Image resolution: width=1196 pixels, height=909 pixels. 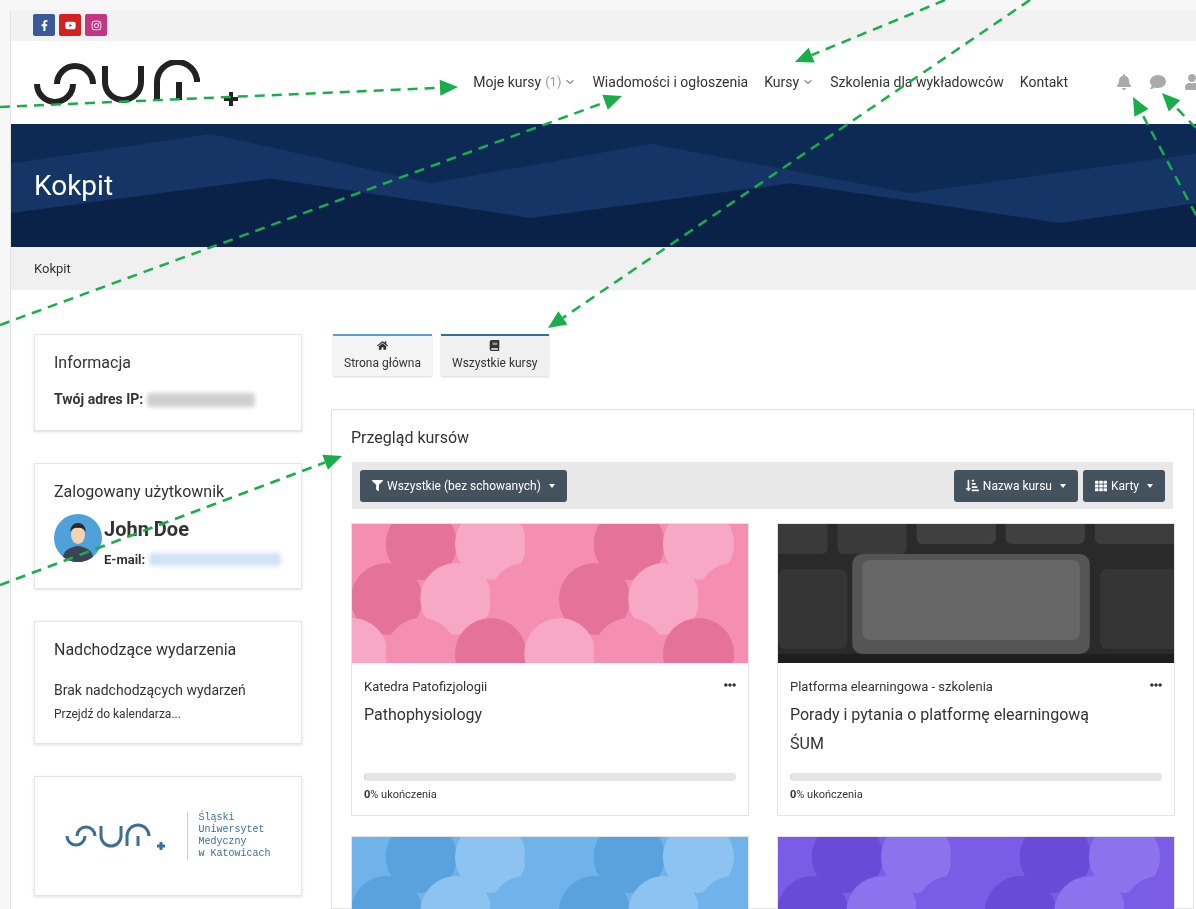 What do you see at coordinates (125, 560) in the screenshot?
I see `email-label: E-mail:` at bounding box center [125, 560].